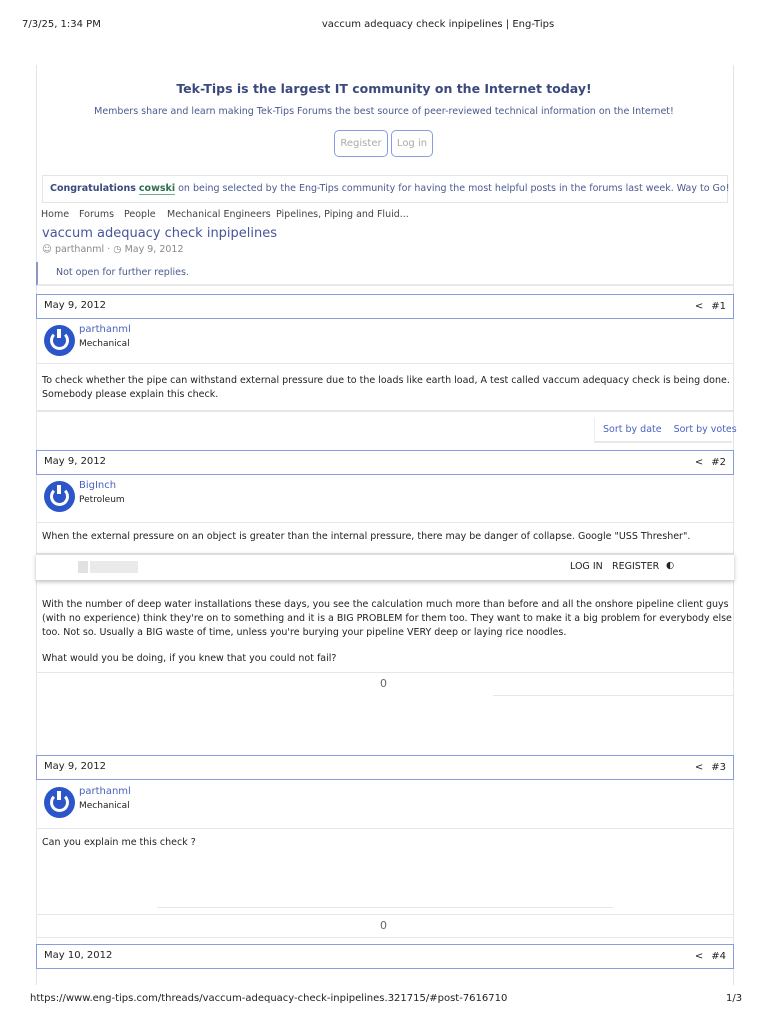 The width and height of the screenshot is (768, 1024). Describe the element at coordinates (96, 214) in the screenshot. I see `breadcrumb-forums: Forums` at that location.